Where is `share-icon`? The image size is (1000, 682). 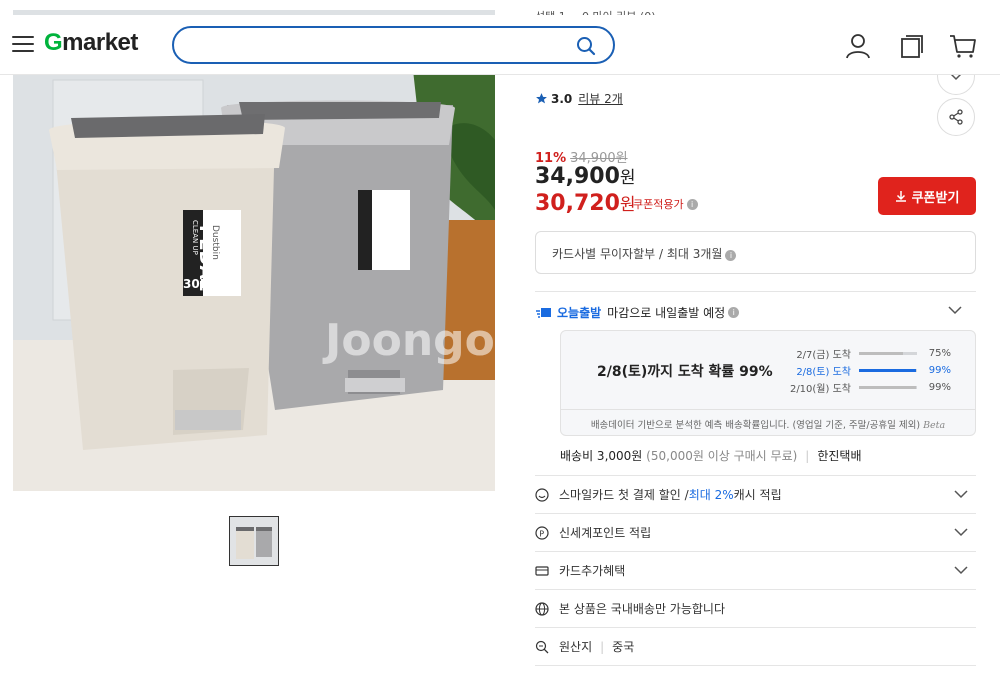
share-icon is located at coordinates (956, 117).